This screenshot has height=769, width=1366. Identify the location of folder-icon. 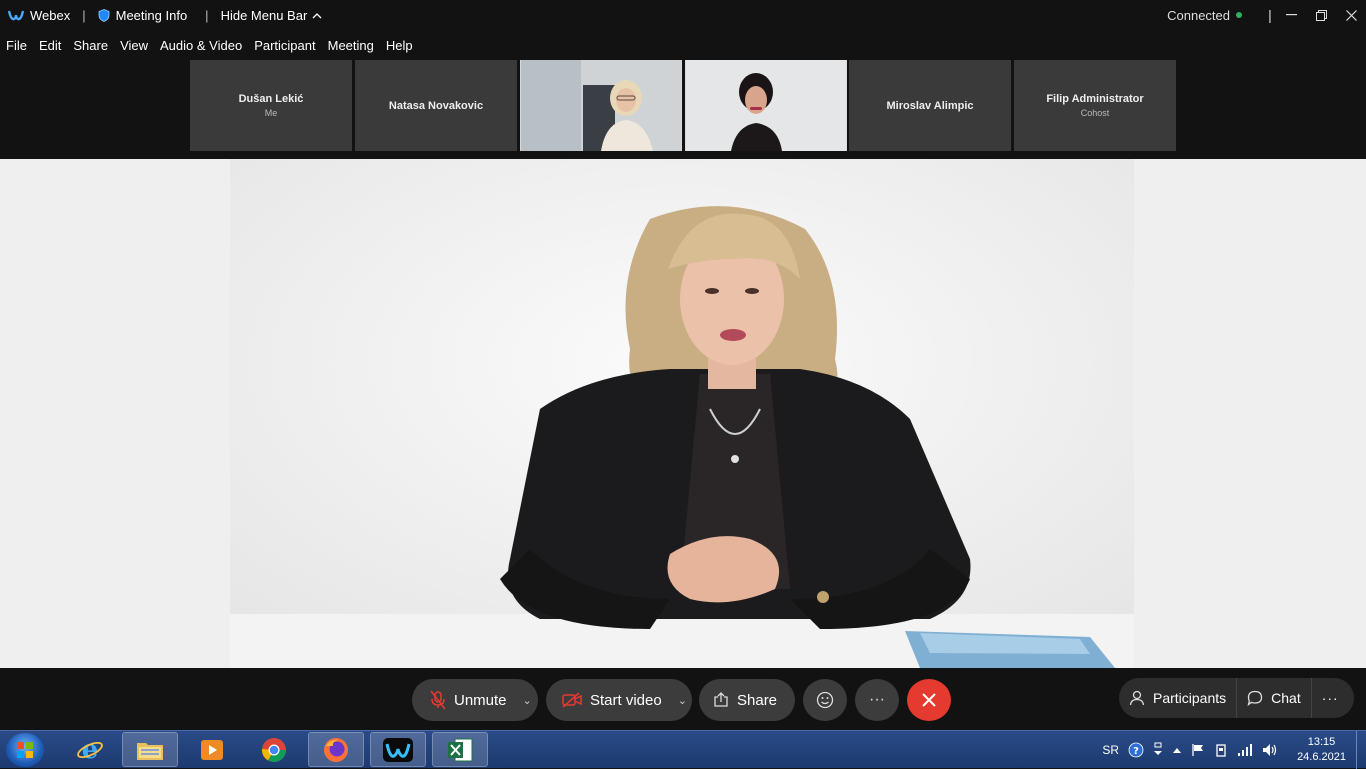
(150, 751).